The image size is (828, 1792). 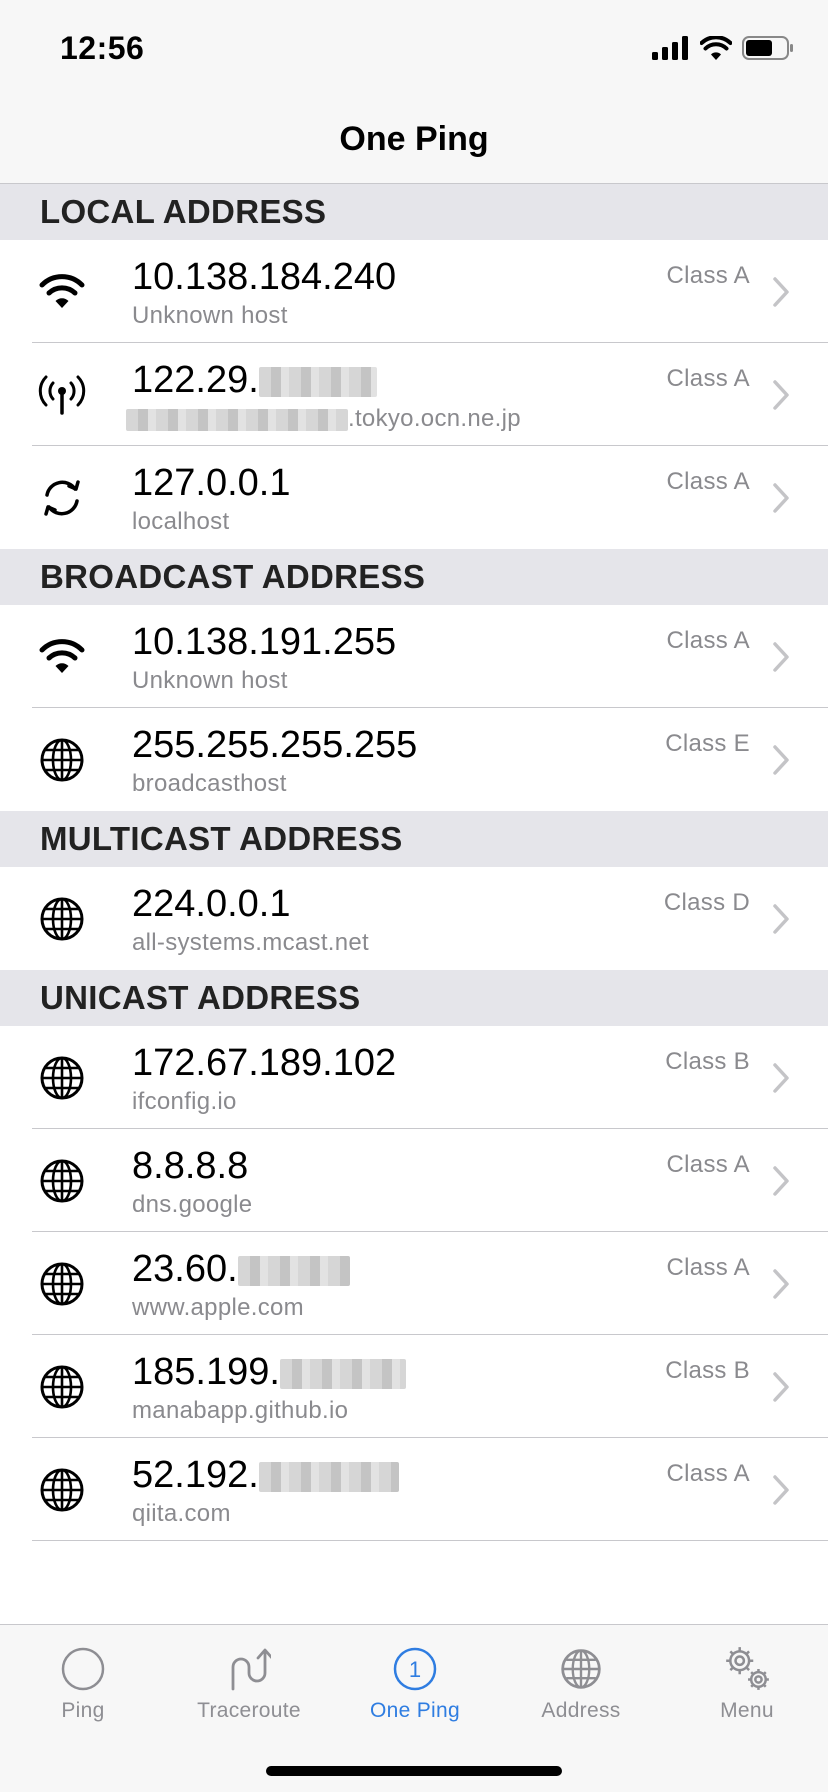 I want to click on address-text: 10.138.191.255, so click(x=264, y=642).